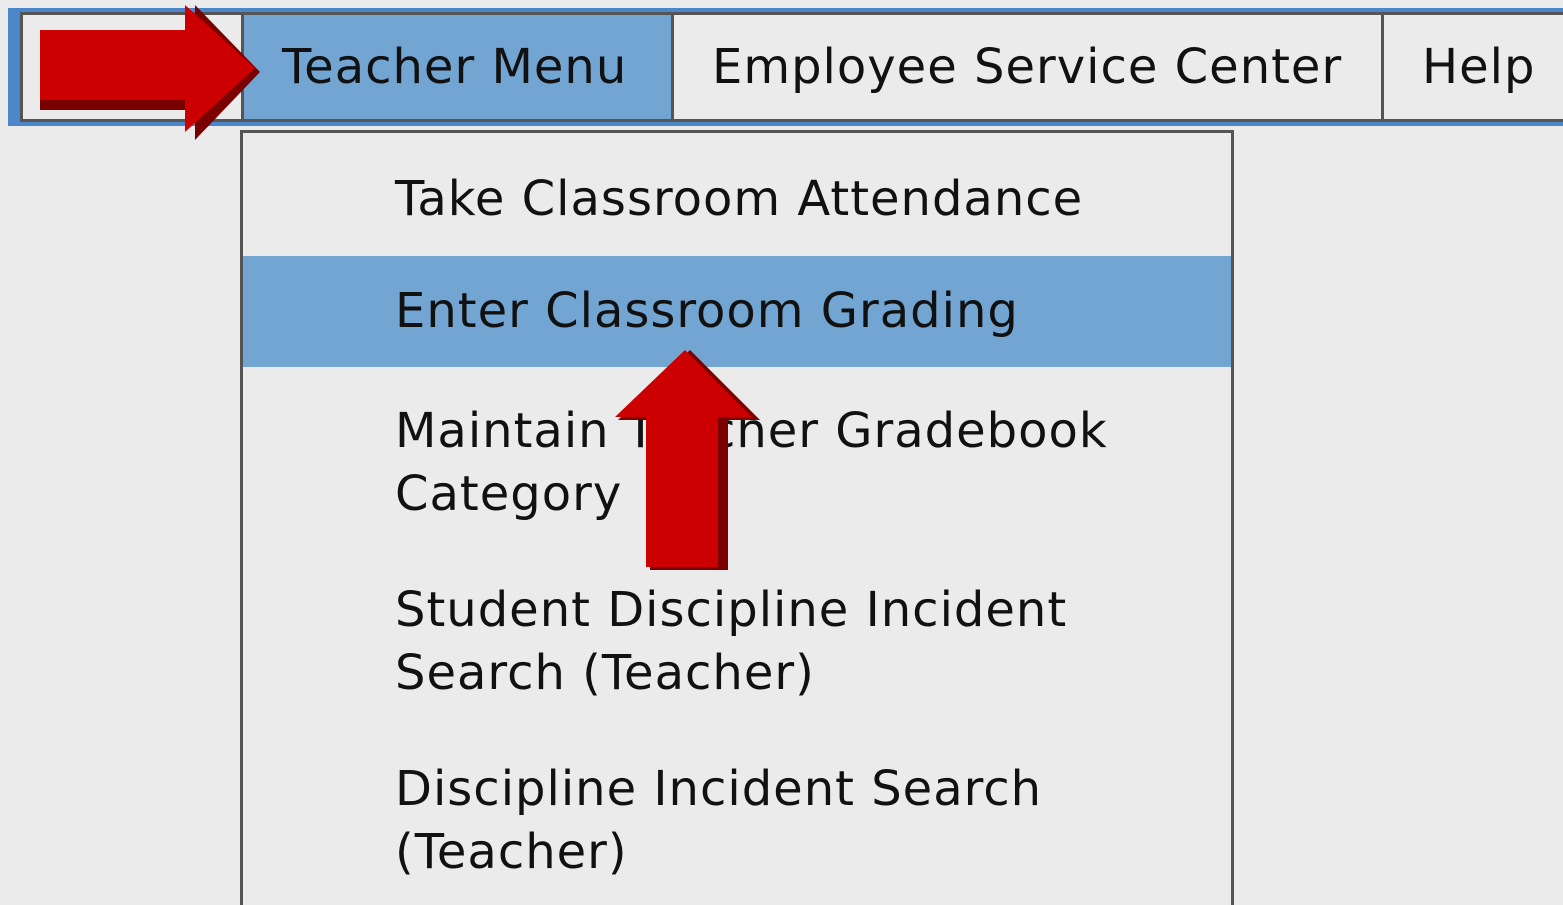  Describe the element at coordinates (751, 462) in the screenshot. I see `dropdown-item-label: Maintain Teacher Gradebook Category` at that location.